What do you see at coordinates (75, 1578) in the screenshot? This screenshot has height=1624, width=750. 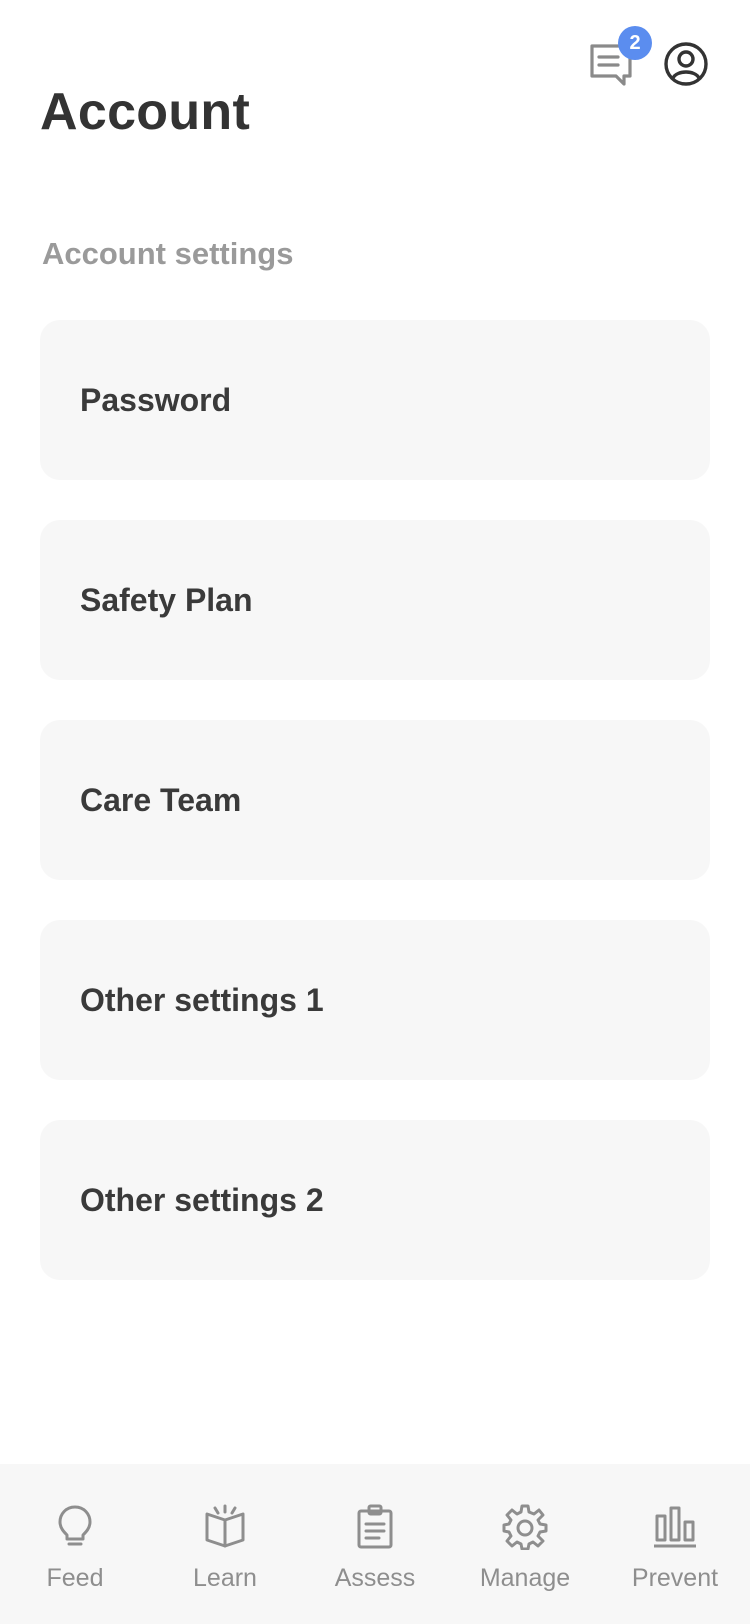 I see `nav-label: Feed` at bounding box center [75, 1578].